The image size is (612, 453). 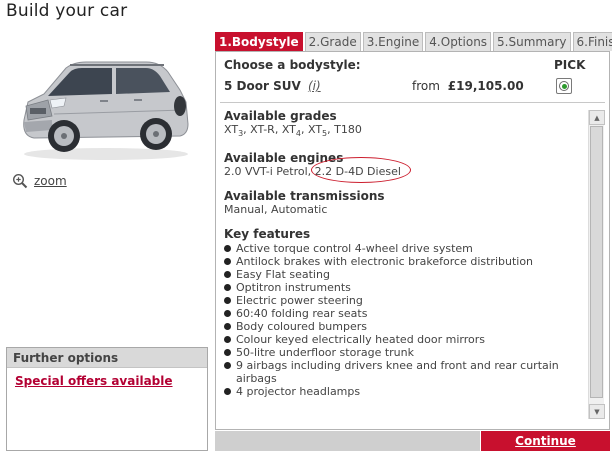 I want to click on transmissions-list: Manual, Automatic, so click(x=276, y=209).